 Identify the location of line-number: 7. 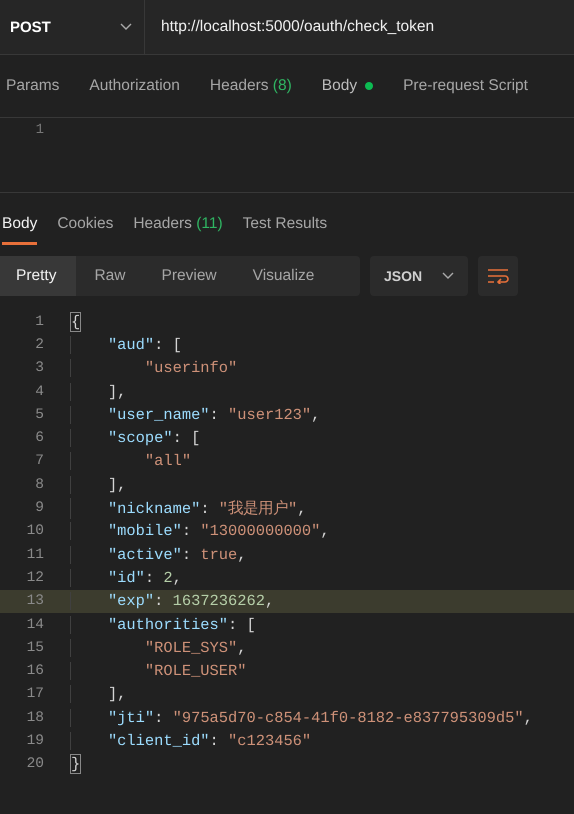
(39, 461).